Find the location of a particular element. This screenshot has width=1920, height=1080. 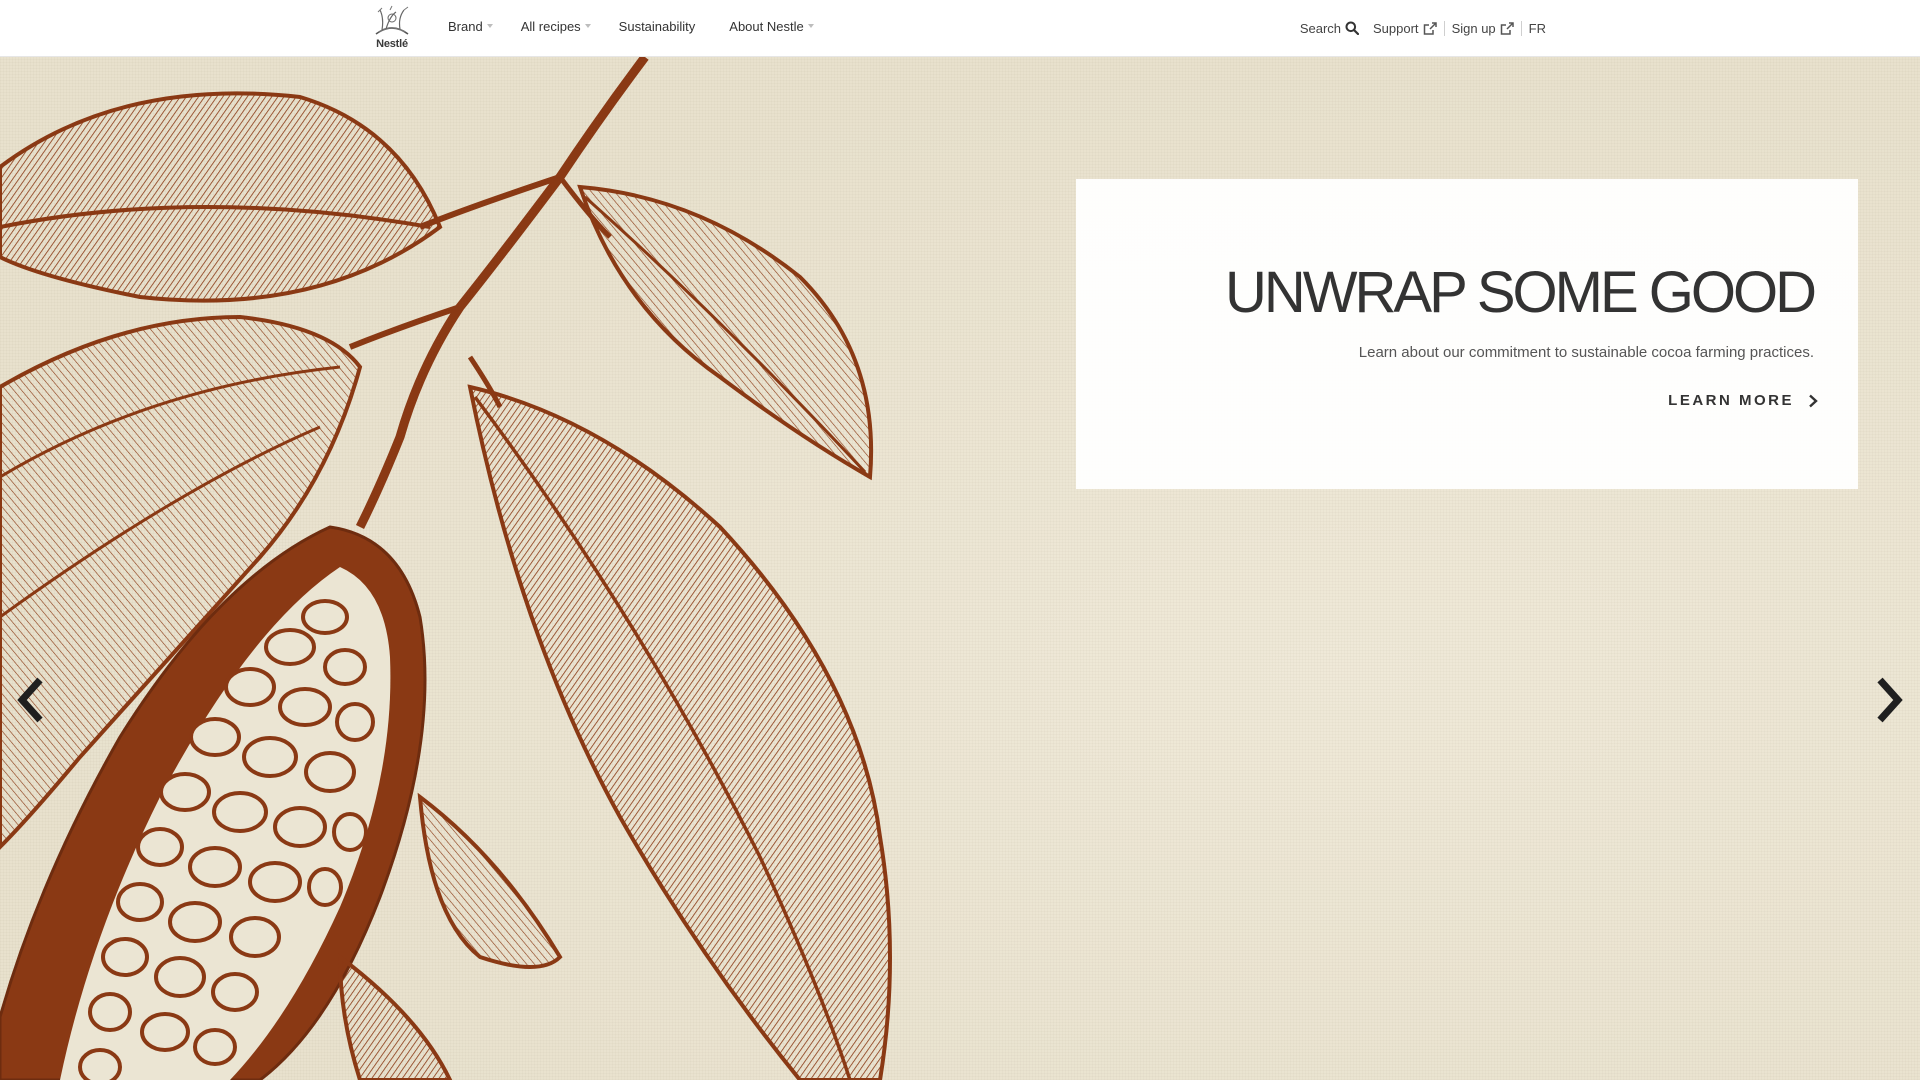

search-label: Search is located at coordinates (1320, 28).